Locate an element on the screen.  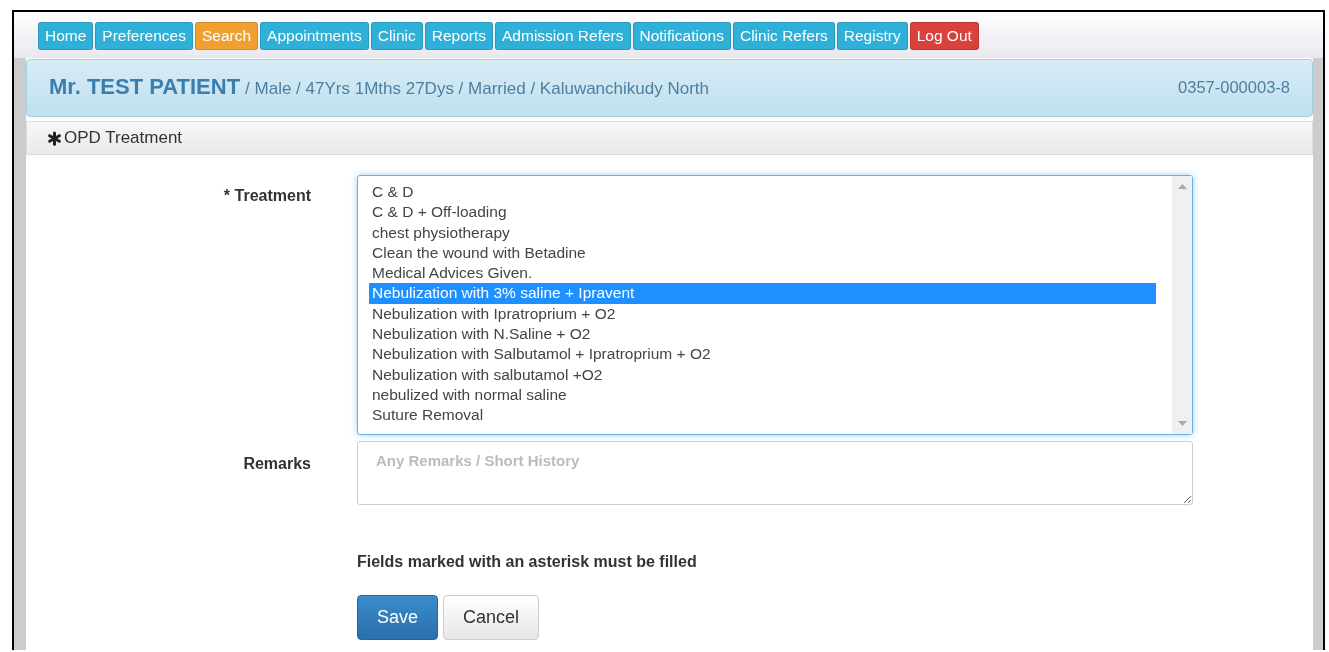
treatment-option: C & D is located at coordinates (762, 192).